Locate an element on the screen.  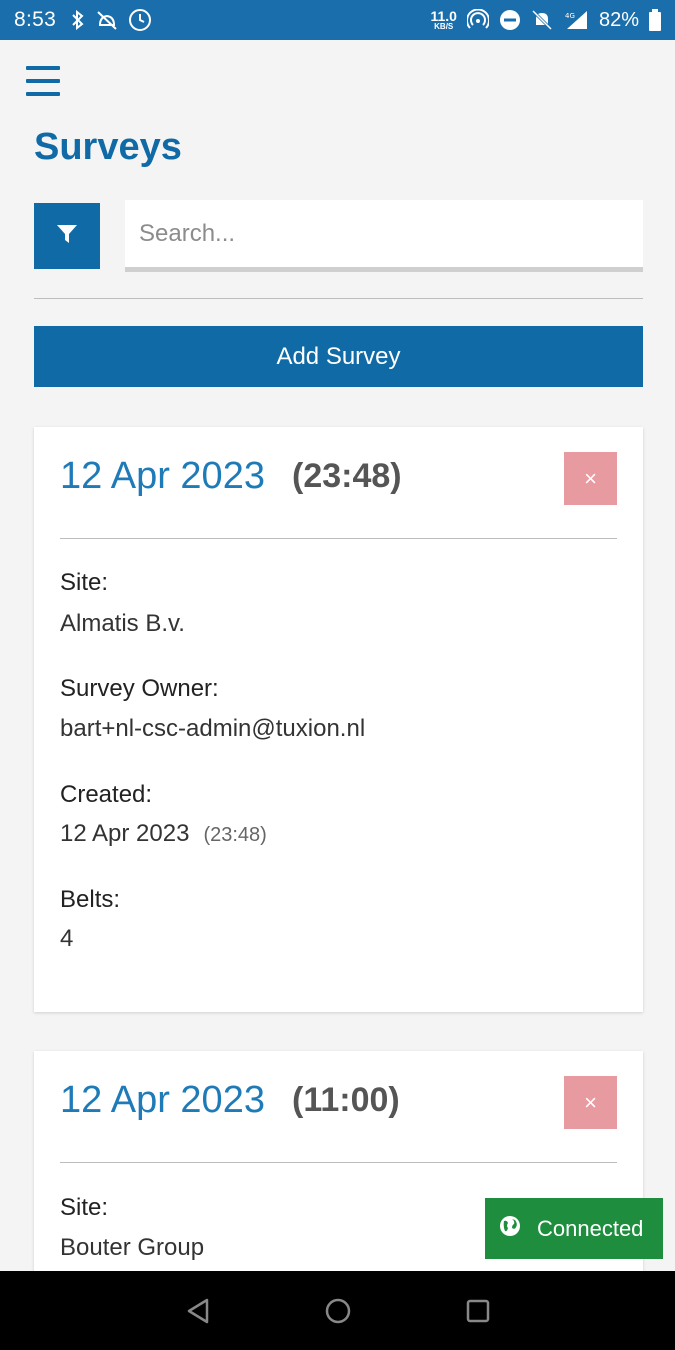
alarm-off-icon is located at coordinates (107, 20).